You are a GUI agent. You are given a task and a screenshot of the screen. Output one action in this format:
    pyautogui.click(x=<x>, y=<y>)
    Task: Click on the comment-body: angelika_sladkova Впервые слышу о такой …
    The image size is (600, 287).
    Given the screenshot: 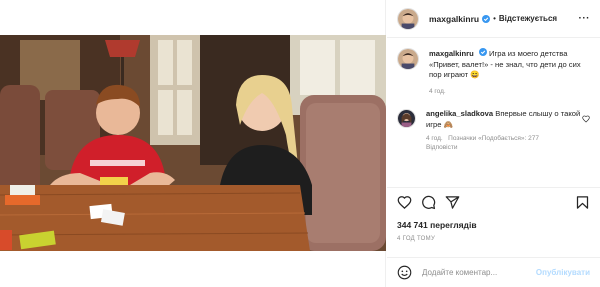 What is the action you would take?
    pyautogui.click(x=505, y=130)
    